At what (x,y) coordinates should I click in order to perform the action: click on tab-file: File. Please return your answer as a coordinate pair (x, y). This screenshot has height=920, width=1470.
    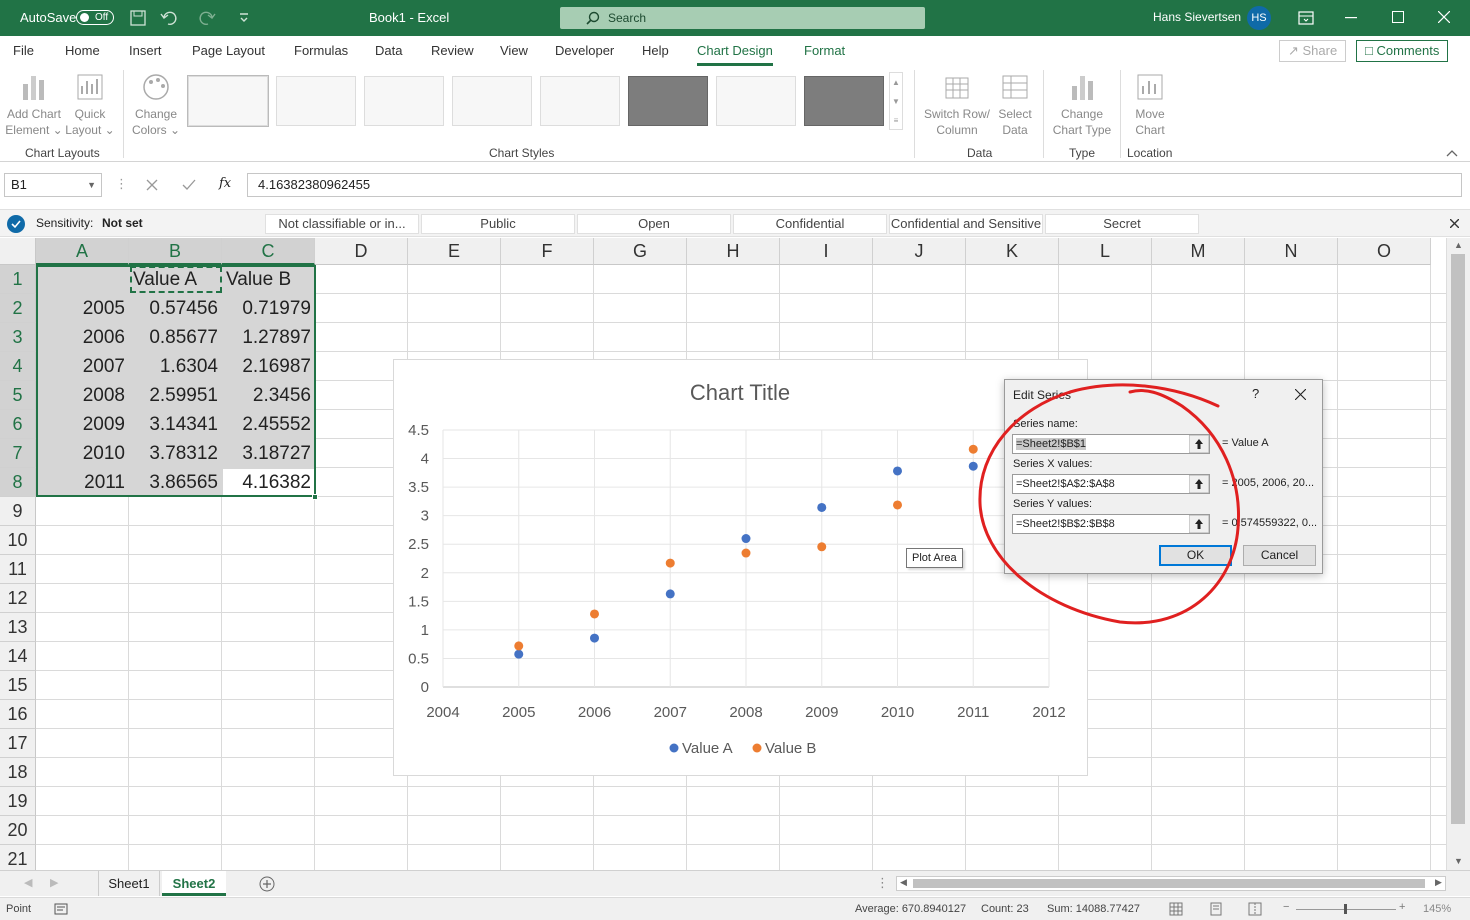
    Looking at the image, I should click on (23, 50).